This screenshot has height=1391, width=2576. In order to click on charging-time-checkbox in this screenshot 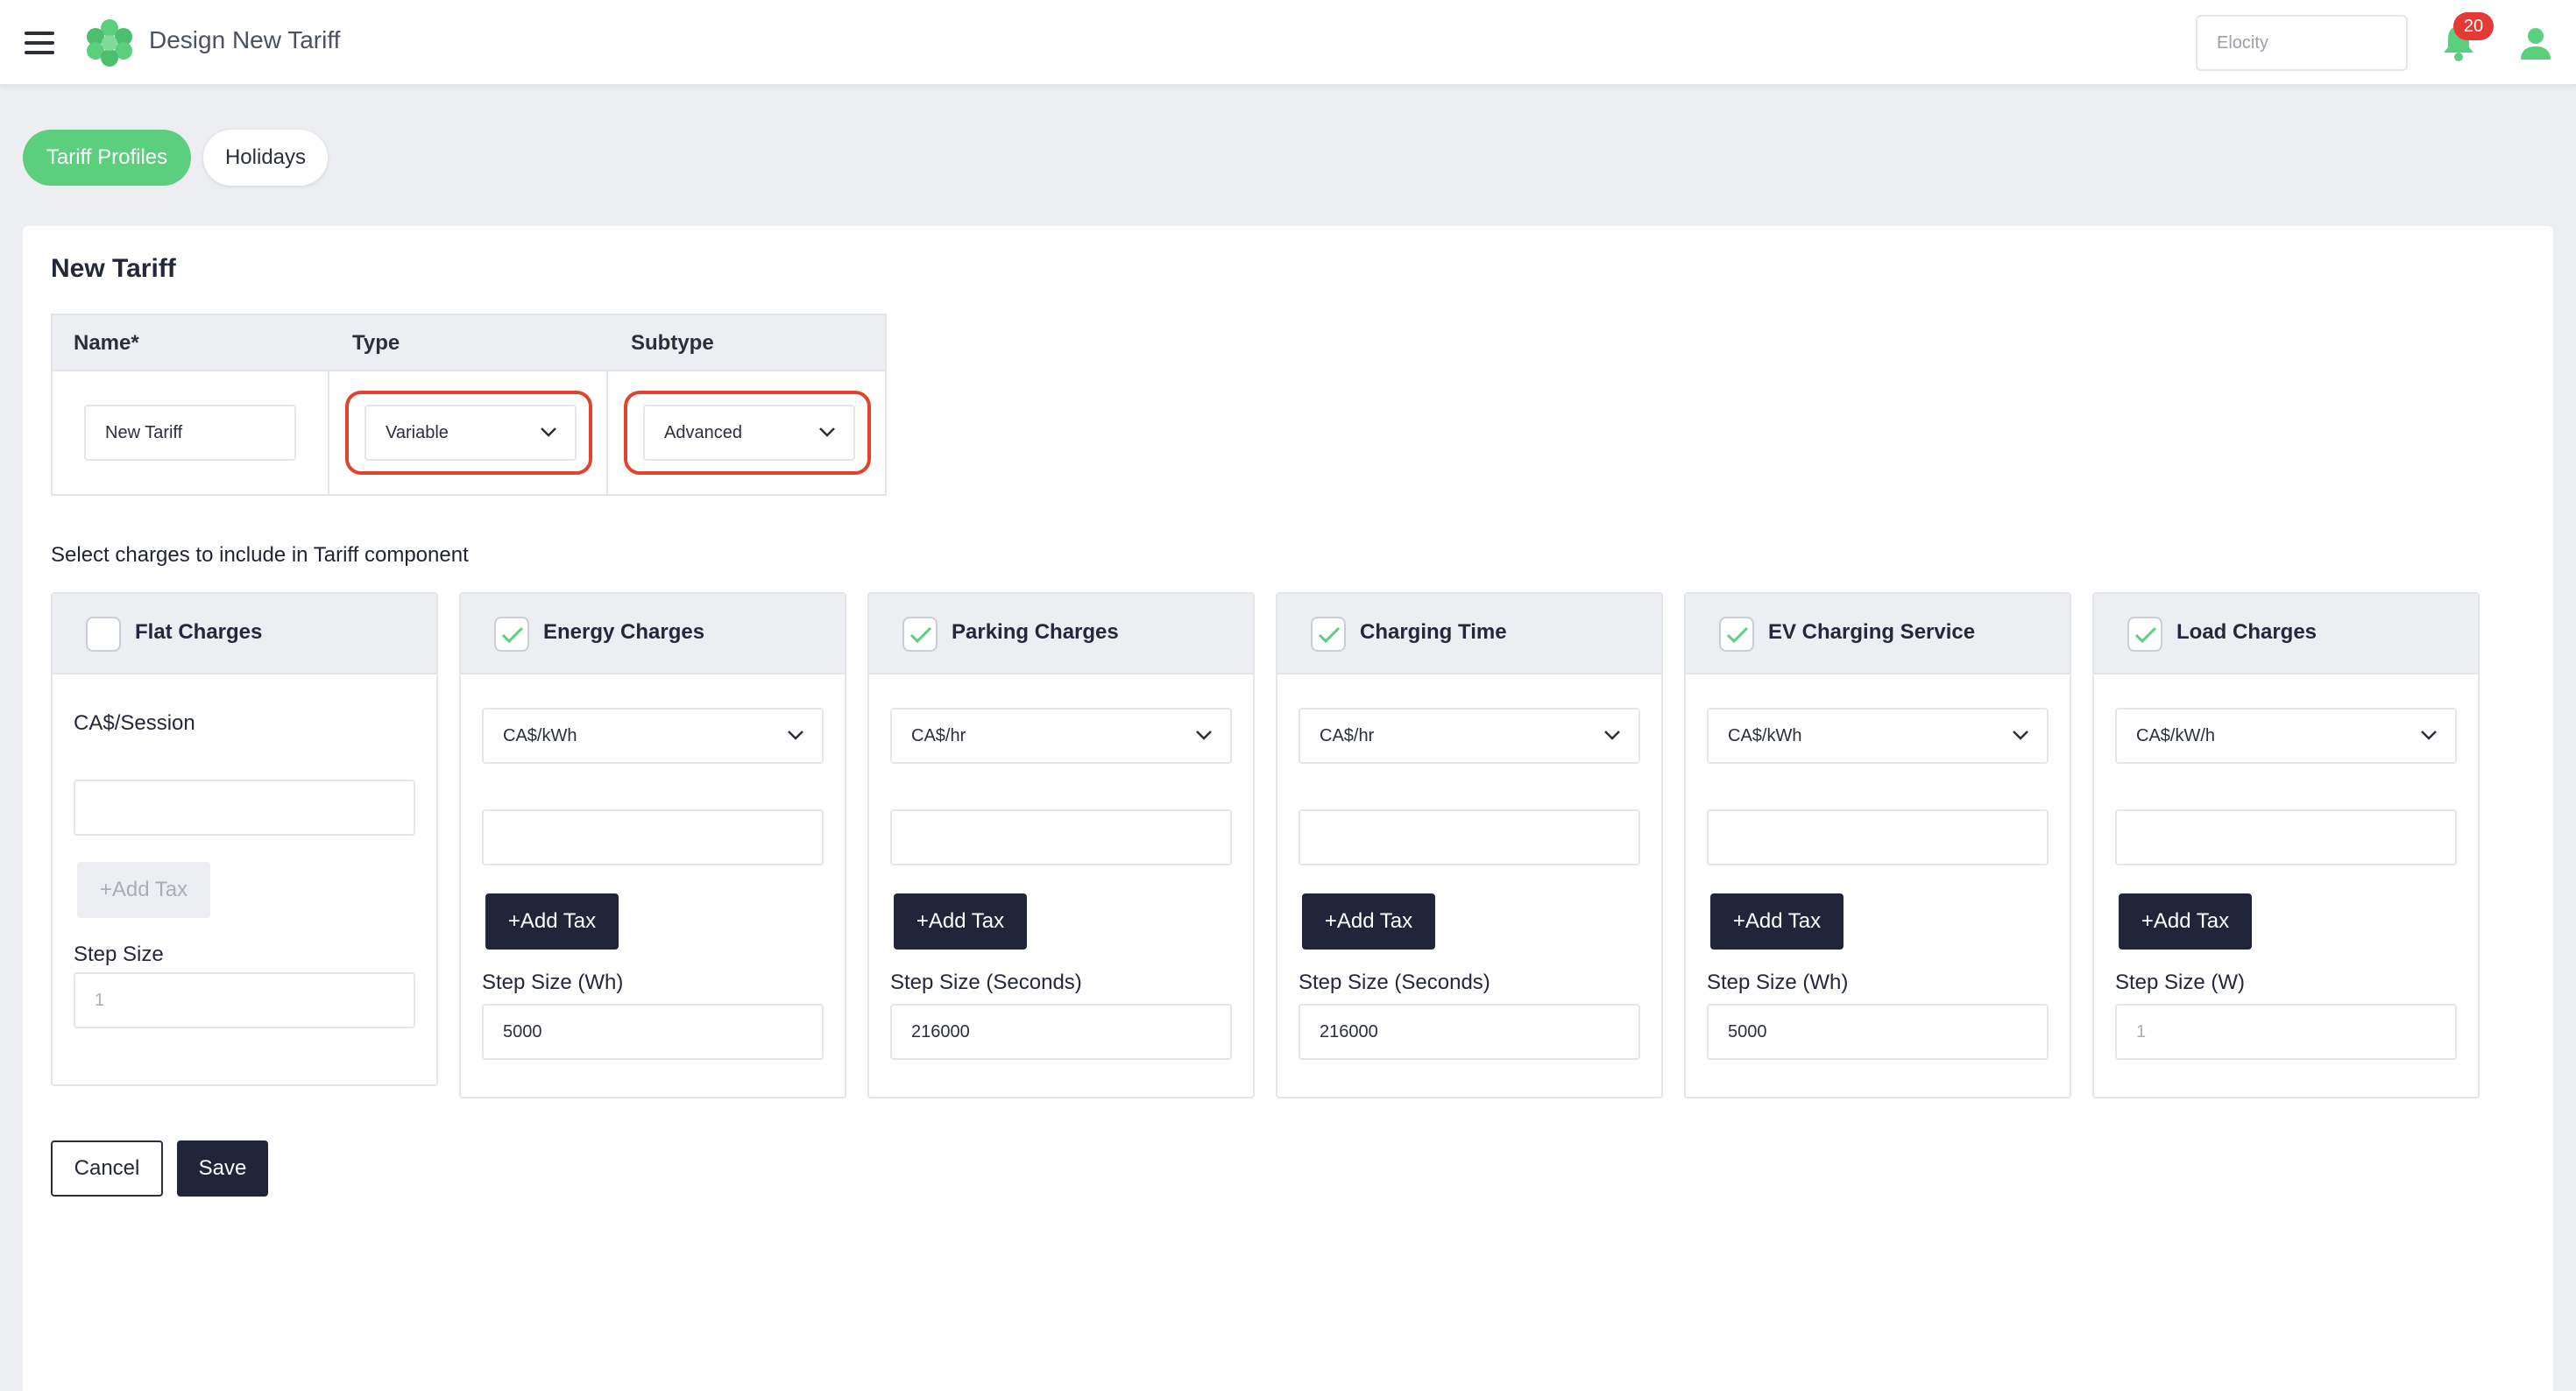, I will do `click(1328, 634)`.